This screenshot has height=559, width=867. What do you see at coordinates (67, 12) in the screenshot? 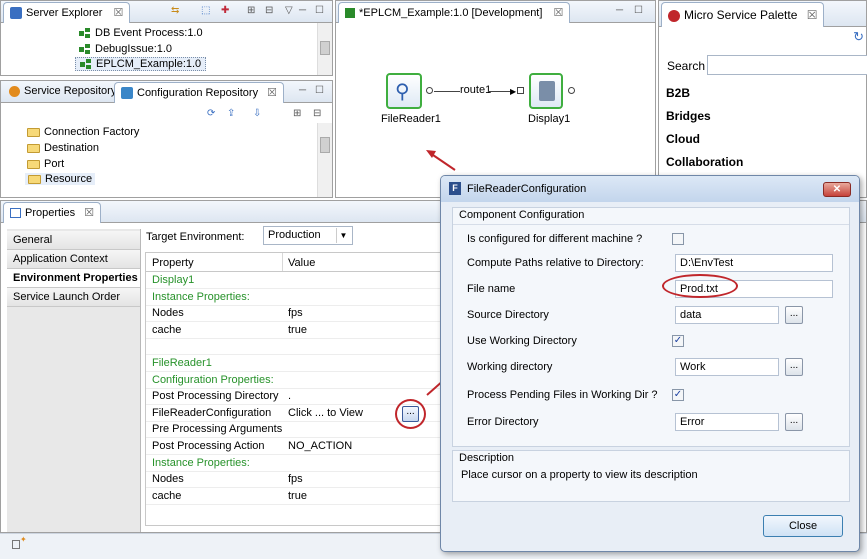
I see `tab-server-explorer: Server Explorer ☒` at bounding box center [67, 12].